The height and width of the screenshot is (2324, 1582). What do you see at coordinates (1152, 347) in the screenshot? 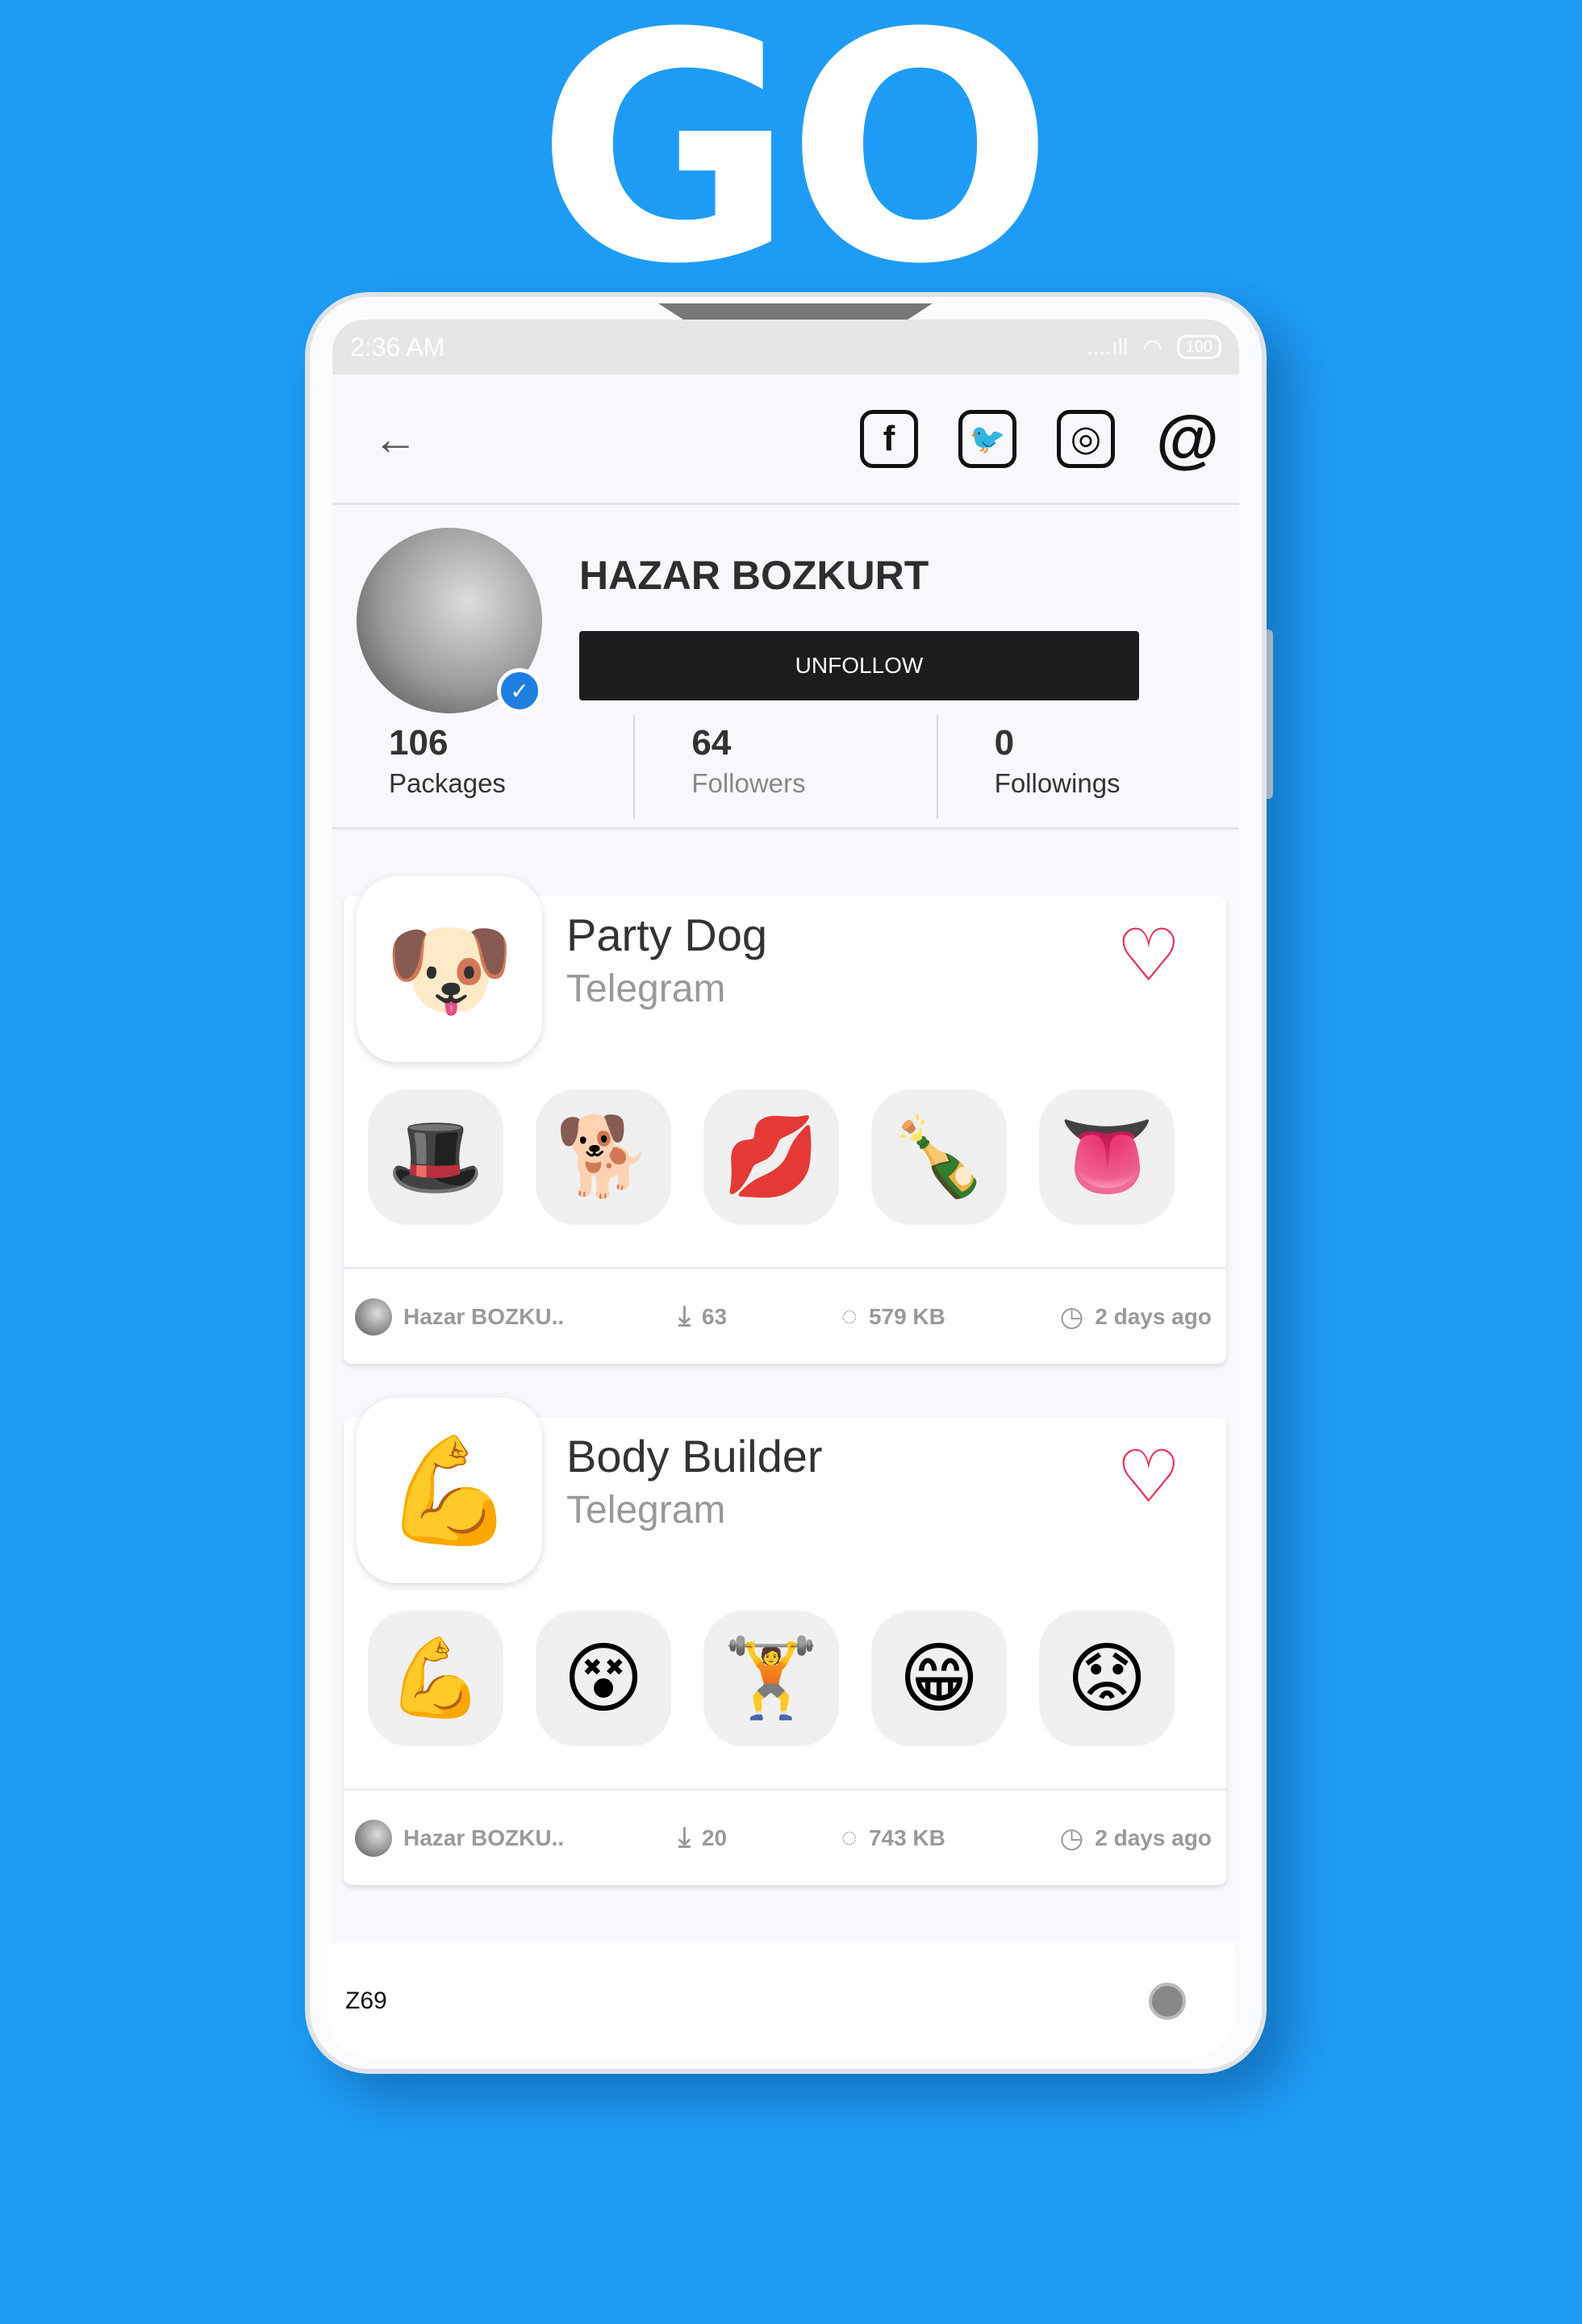
I see `wifi-icon: ◠` at bounding box center [1152, 347].